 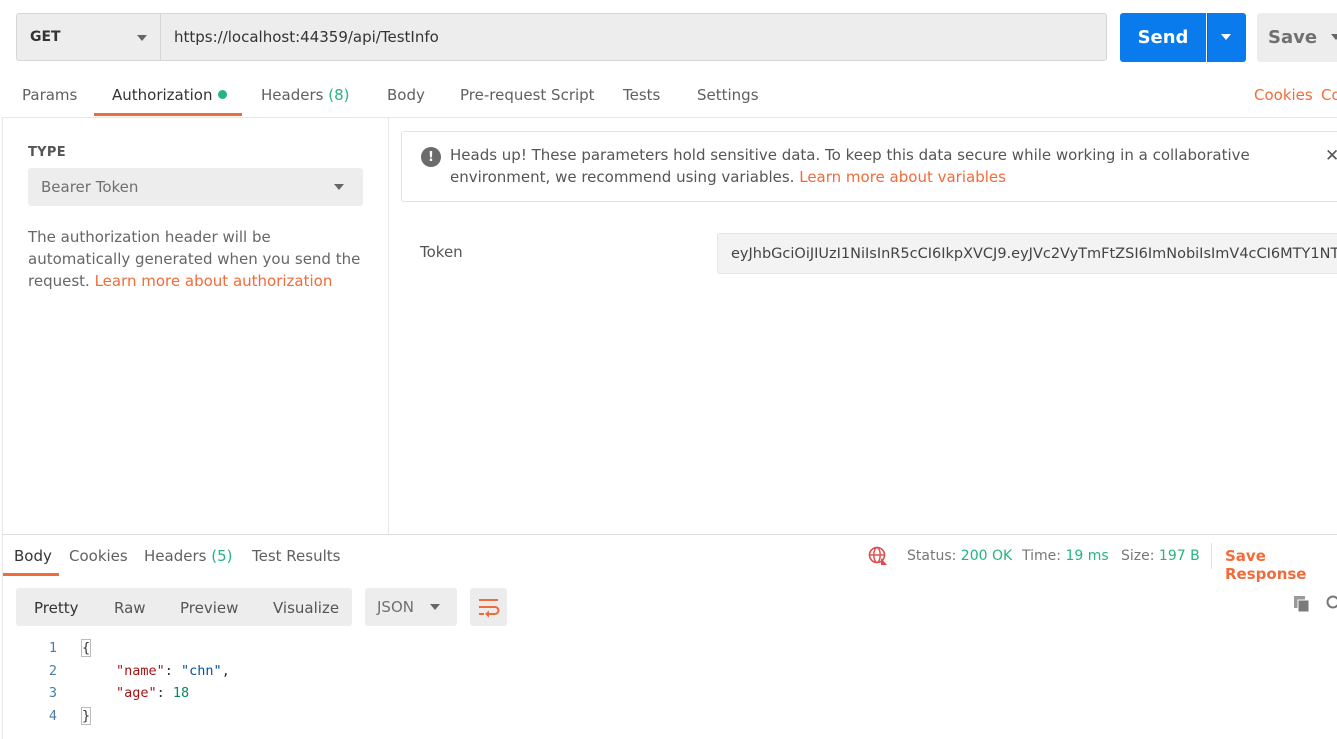 What do you see at coordinates (388, 326) in the screenshot?
I see `panel-divider` at bounding box center [388, 326].